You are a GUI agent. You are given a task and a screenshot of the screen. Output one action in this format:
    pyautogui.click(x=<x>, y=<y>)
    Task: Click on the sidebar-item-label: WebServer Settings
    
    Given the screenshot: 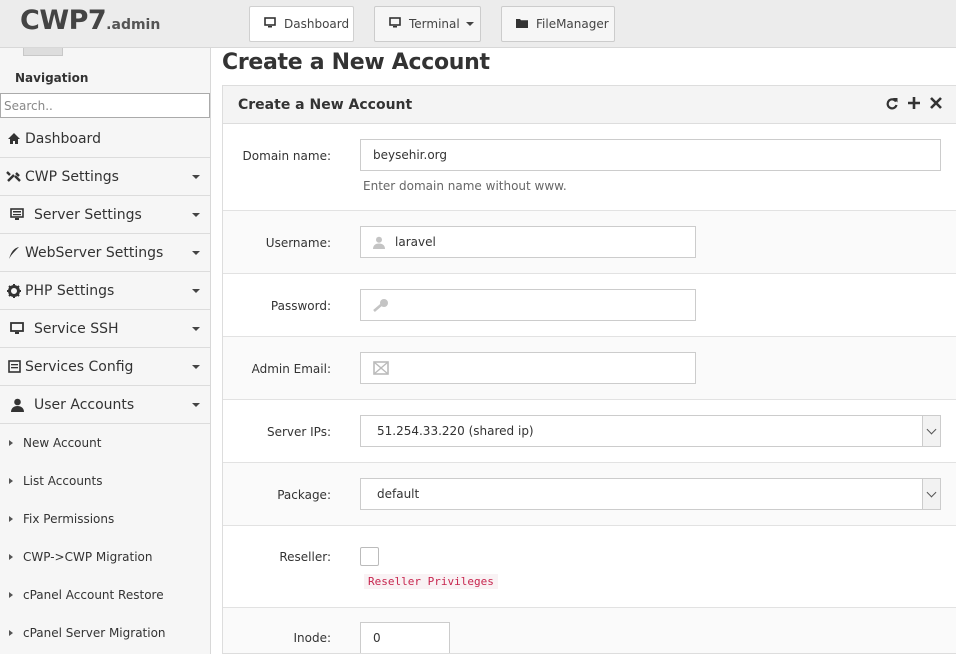 What is the action you would take?
    pyautogui.click(x=94, y=252)
    